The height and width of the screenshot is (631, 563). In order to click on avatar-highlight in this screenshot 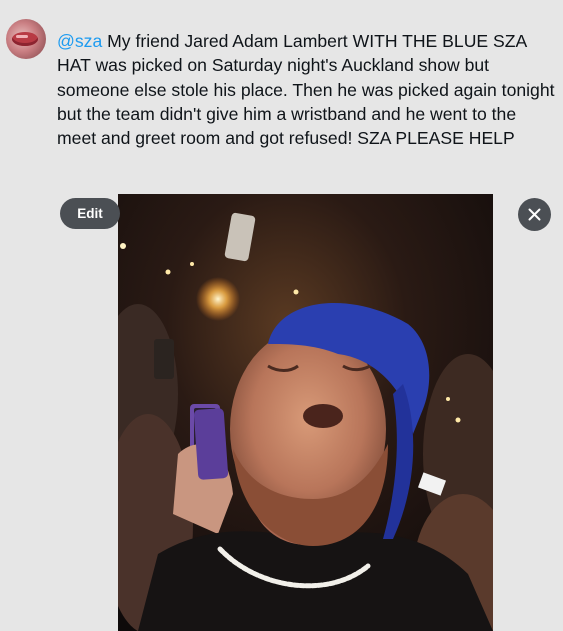, I will do `click(22, 36)`.